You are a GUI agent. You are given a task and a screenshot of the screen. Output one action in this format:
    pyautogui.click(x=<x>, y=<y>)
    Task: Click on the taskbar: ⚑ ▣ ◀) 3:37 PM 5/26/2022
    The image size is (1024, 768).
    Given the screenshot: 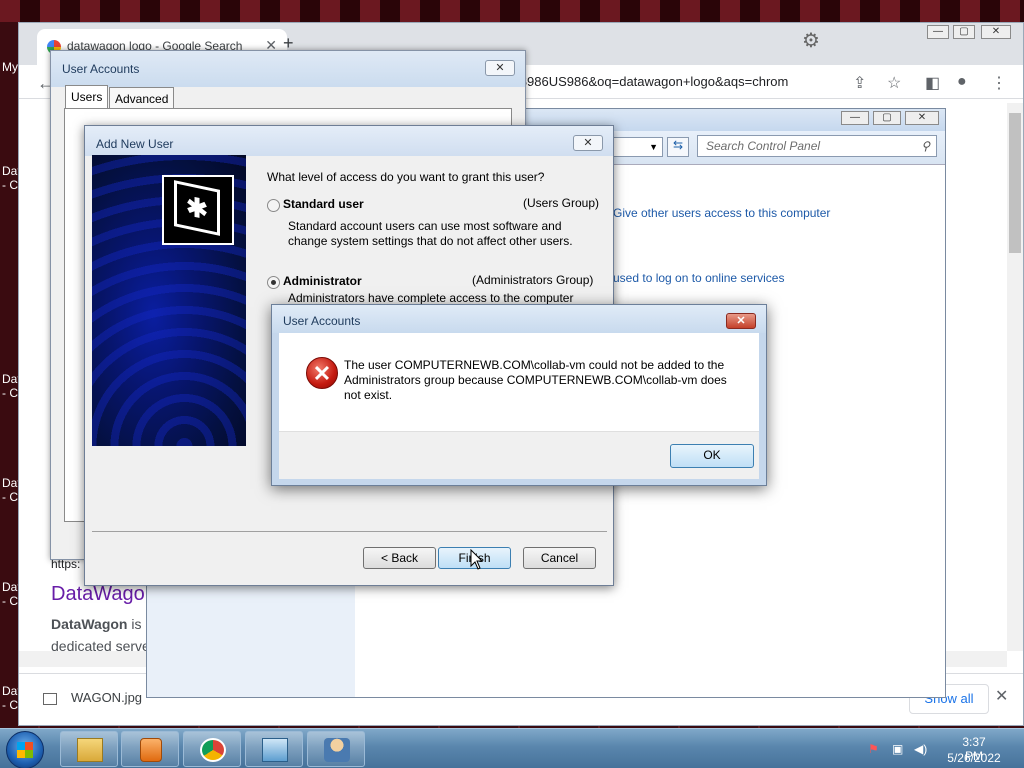 What is the action you would take?
    pyautogui.click(x=512, y=748)
    